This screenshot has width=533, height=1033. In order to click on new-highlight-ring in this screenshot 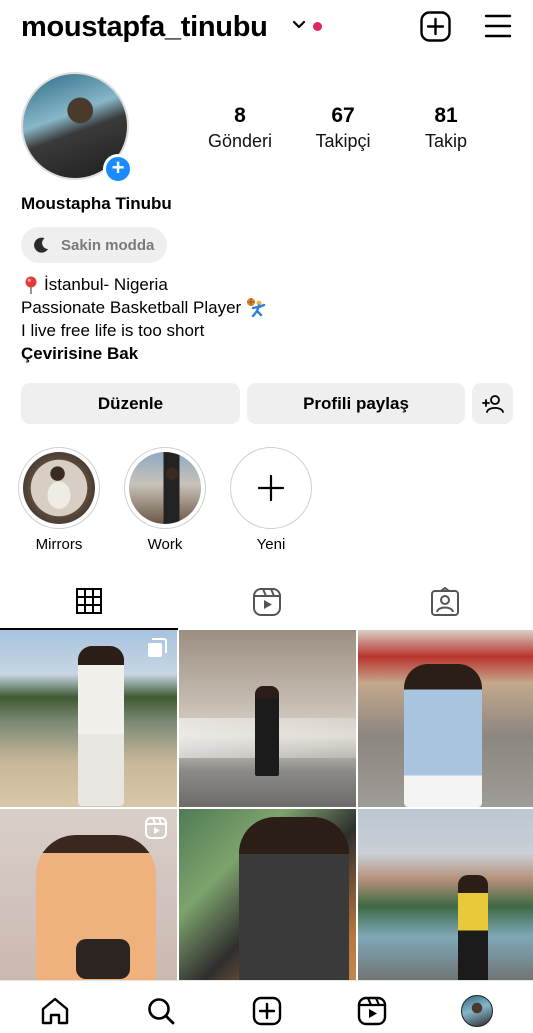, I will do `click(271, 488)`.